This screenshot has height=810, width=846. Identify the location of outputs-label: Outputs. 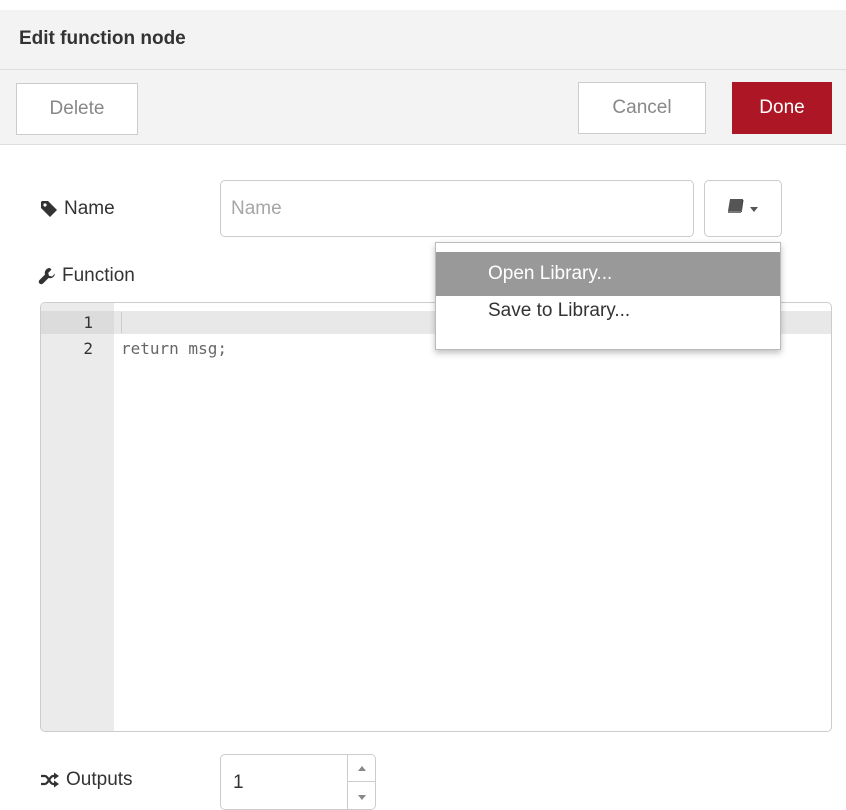
(99, 779).